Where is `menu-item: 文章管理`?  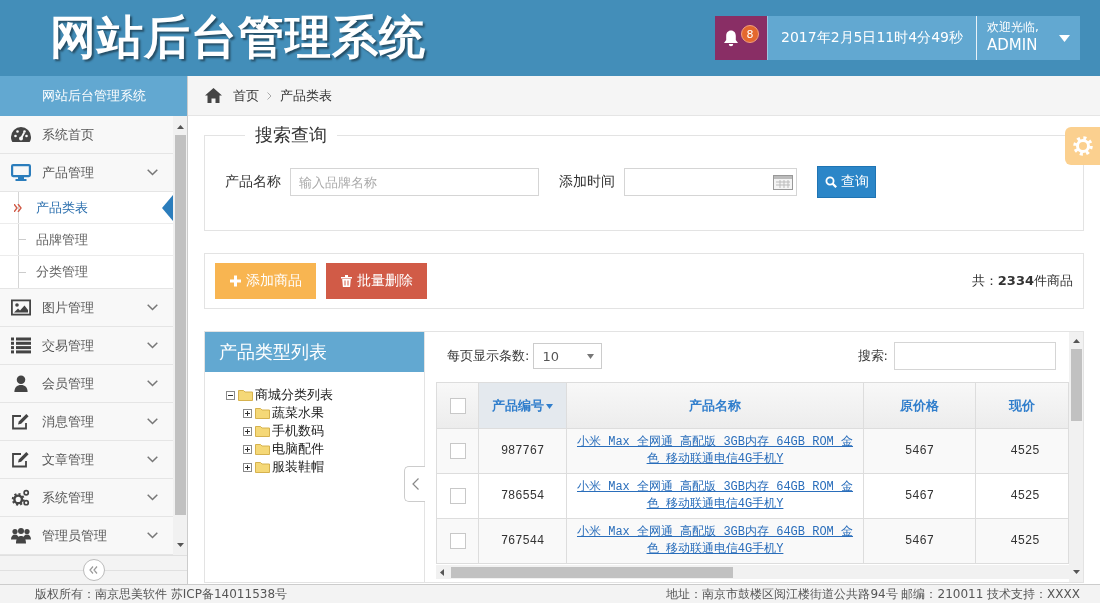 menu-item: 文章管理 is located at coordinates (86, 460).